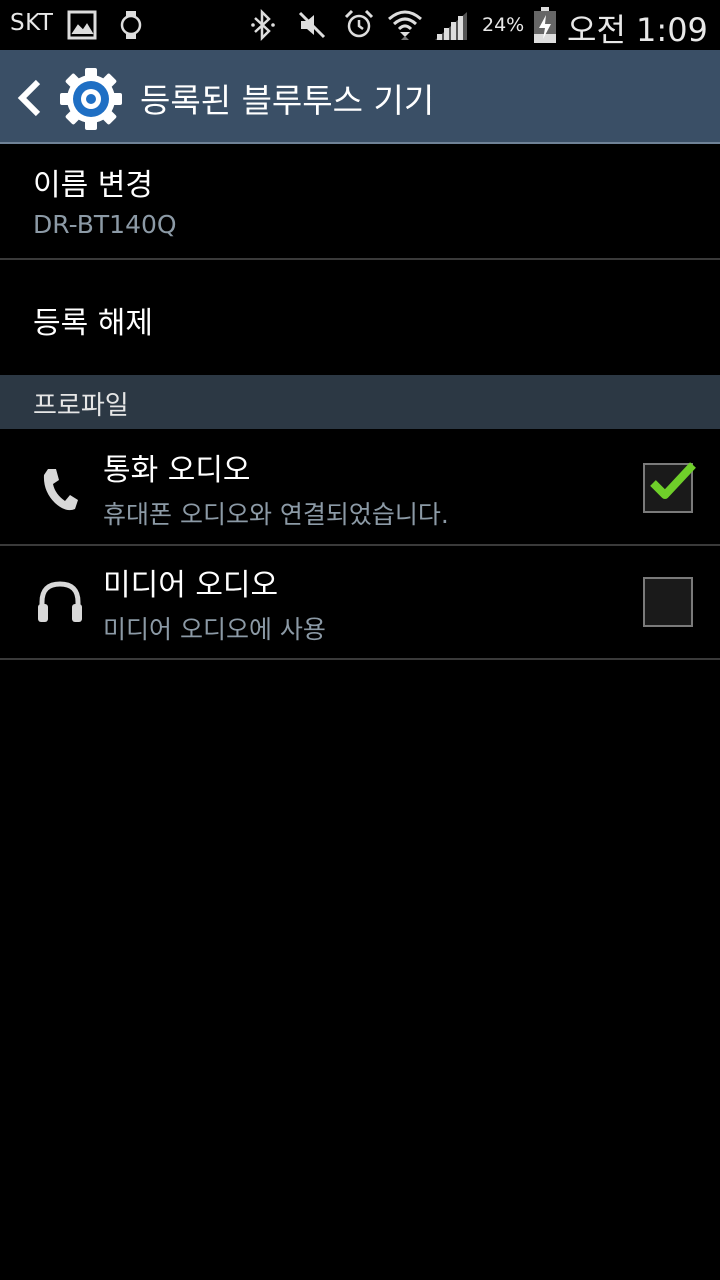 This screenshot has height=1280, width=720. Describe the element at coordinates (60, 490) in the screenshot. I see `phone-icon` at that location.